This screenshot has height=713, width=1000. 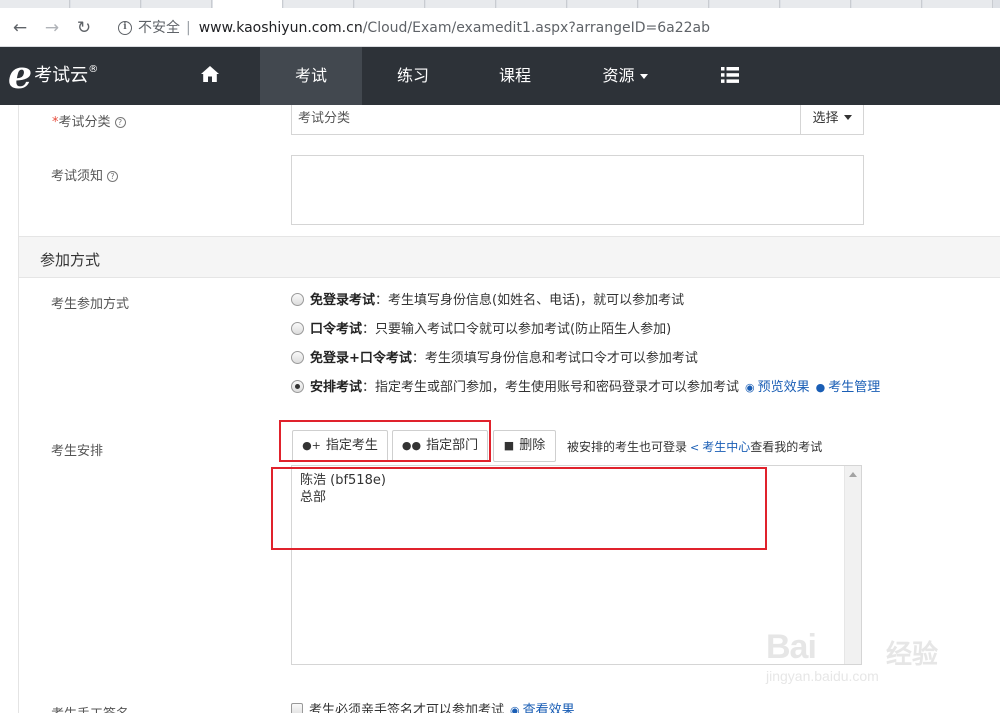 What do you see at coordinates (280, 28) in the screenshot?
I see `url-host: www.kaoshiyun.com.cn` at bounding box center [280, 28].